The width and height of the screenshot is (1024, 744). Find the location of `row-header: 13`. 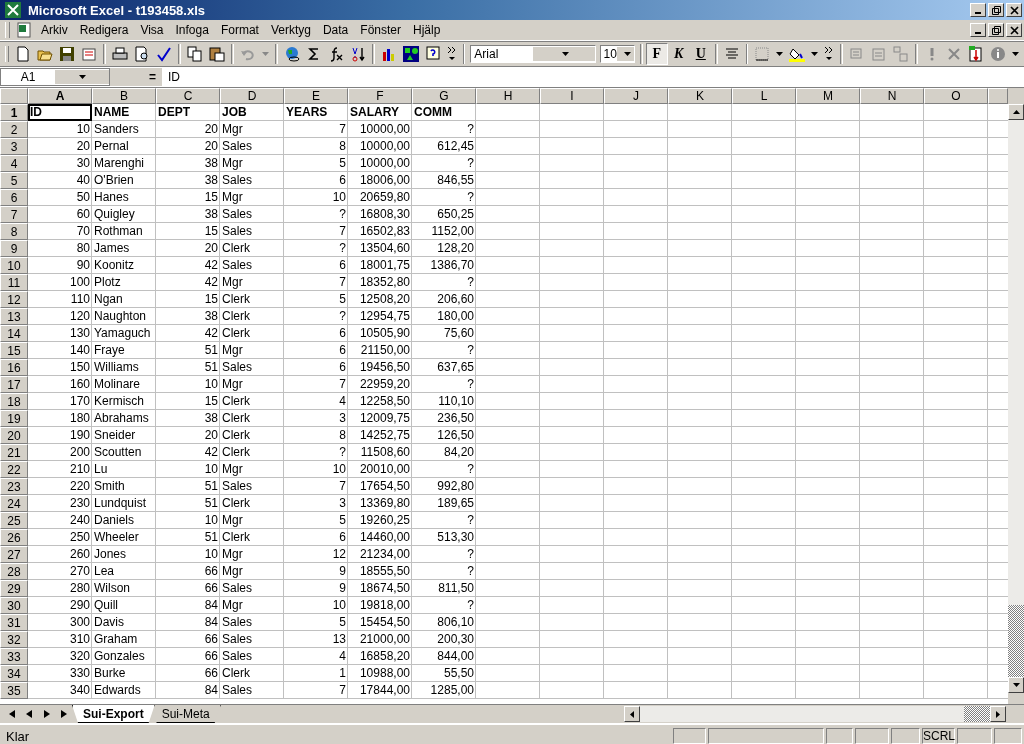

row-header: 13 is located at coordinates (14, 316).